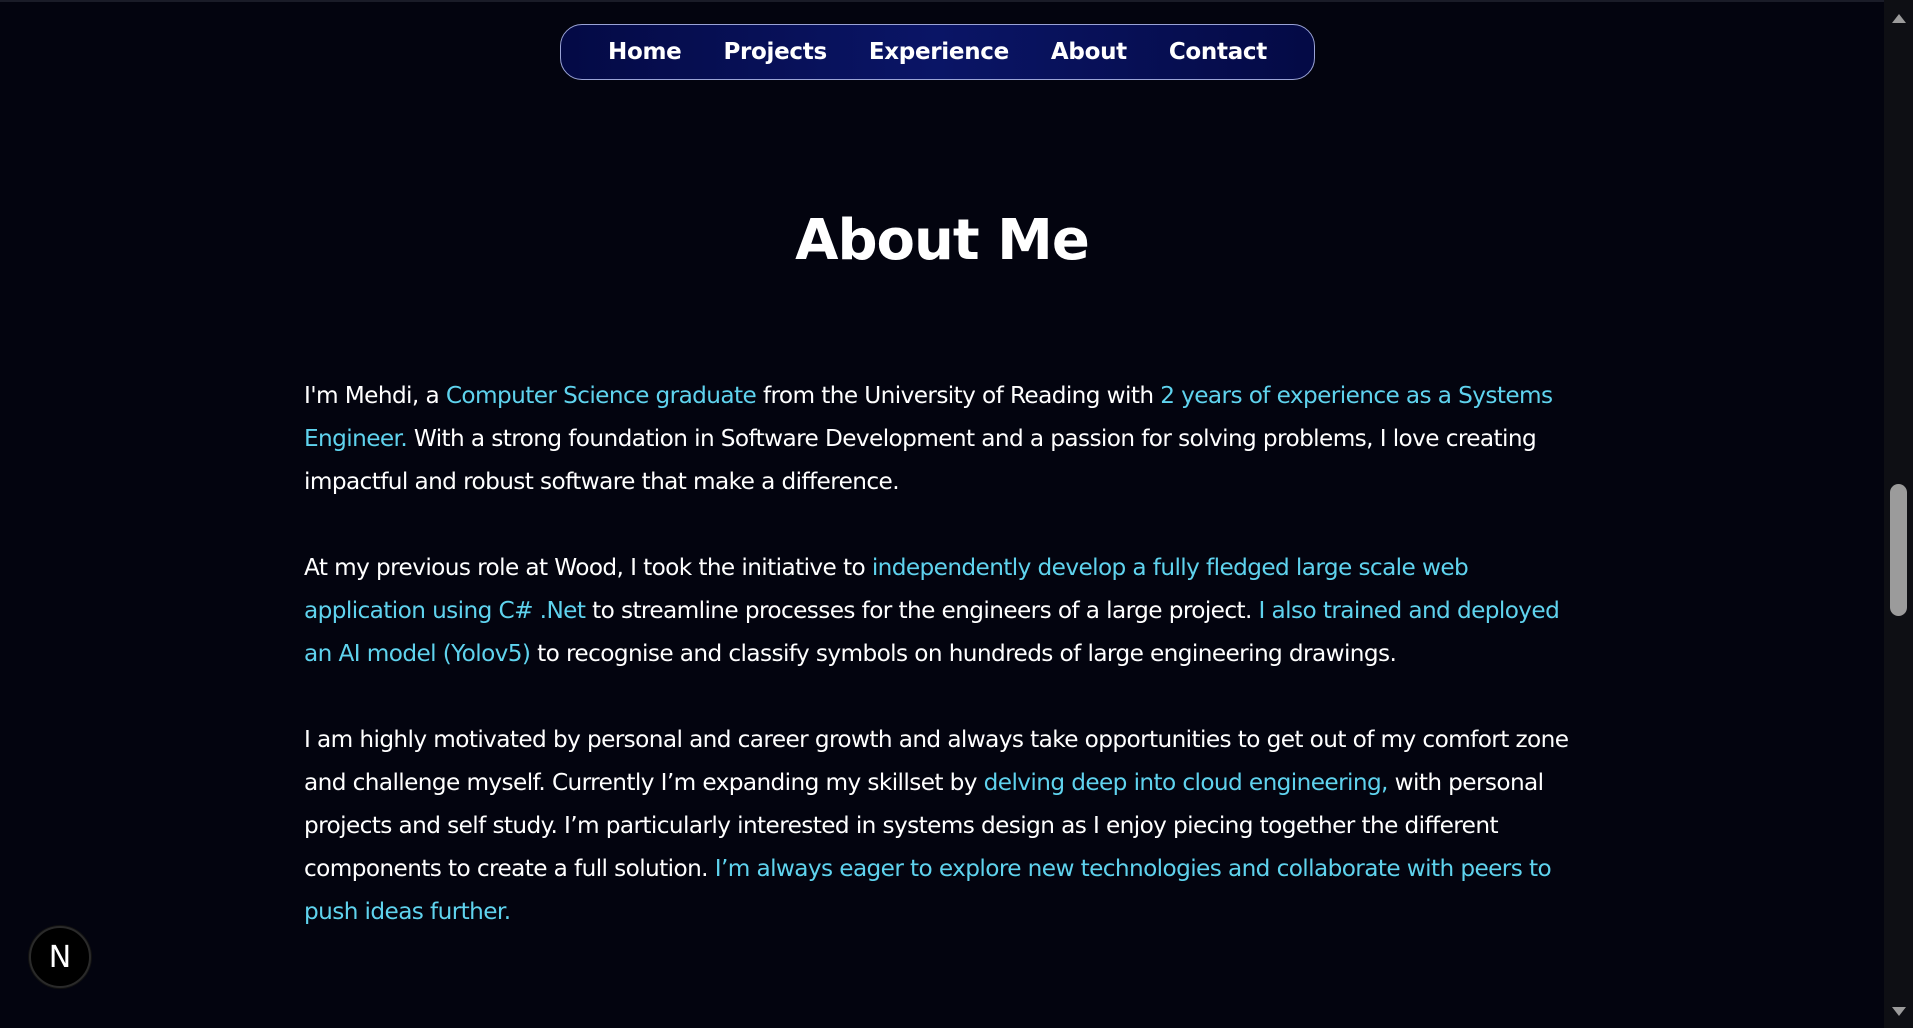  I want to click on p1-text-2: from the University of Reading with, so click(958, 395).